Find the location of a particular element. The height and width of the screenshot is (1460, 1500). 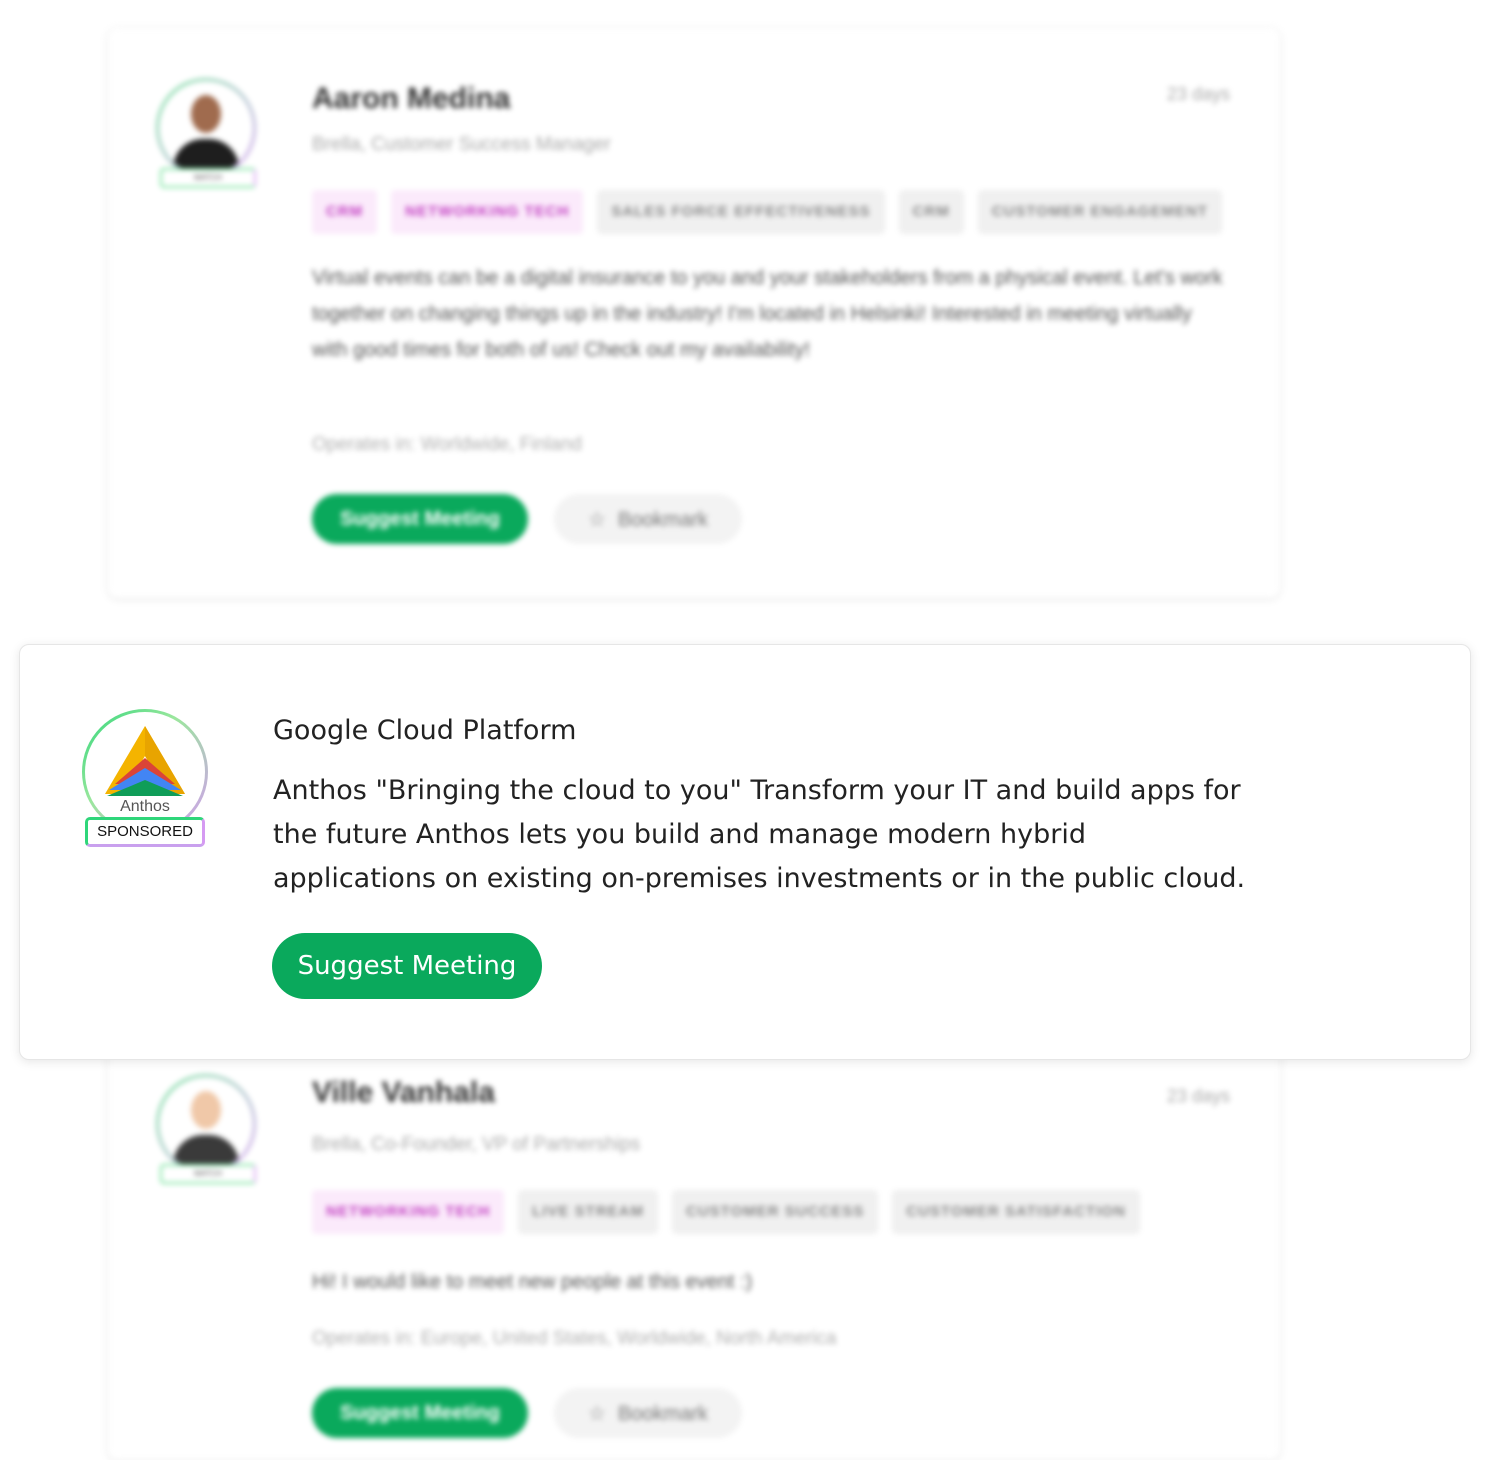

anthos-logo-icon is located at coordinates (145, 761).